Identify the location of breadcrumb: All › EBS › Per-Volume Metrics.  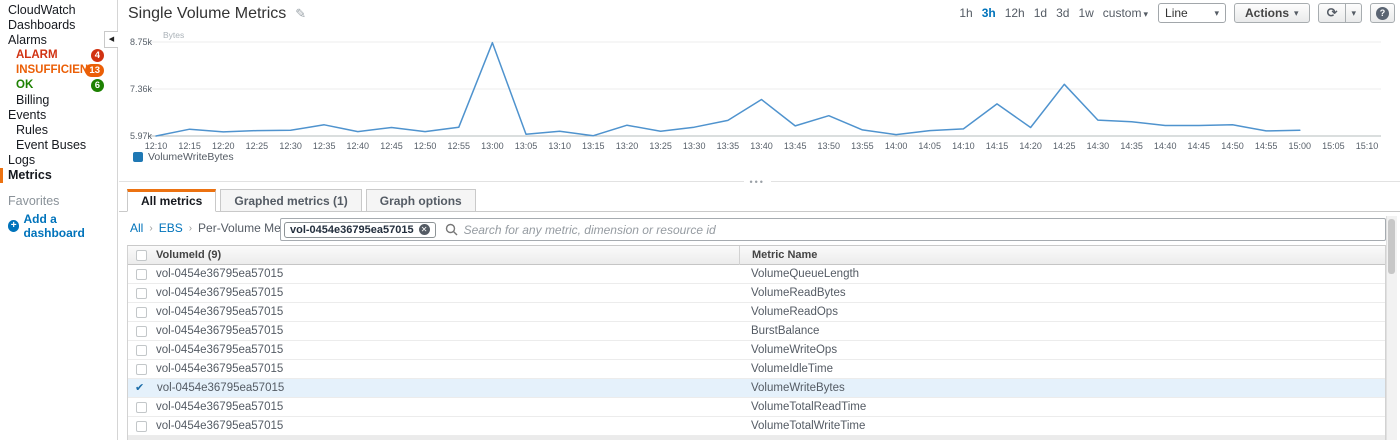
(216, 228).